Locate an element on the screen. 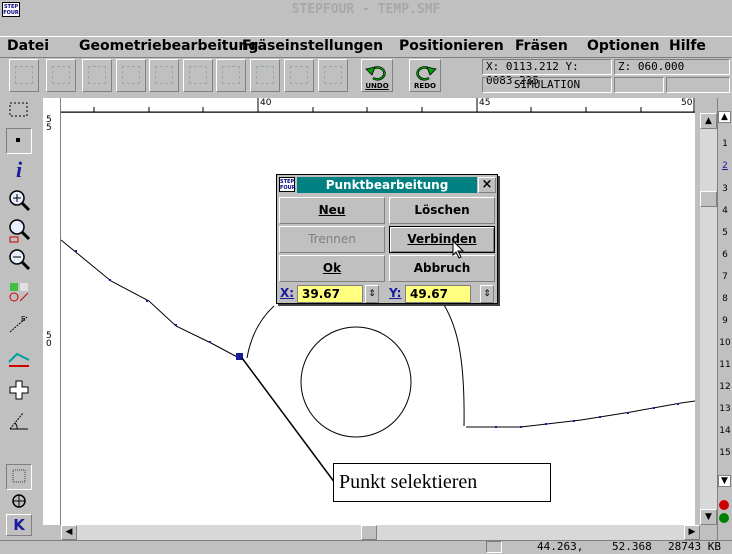  layer-color-icon is located at coordinates (724, 512).